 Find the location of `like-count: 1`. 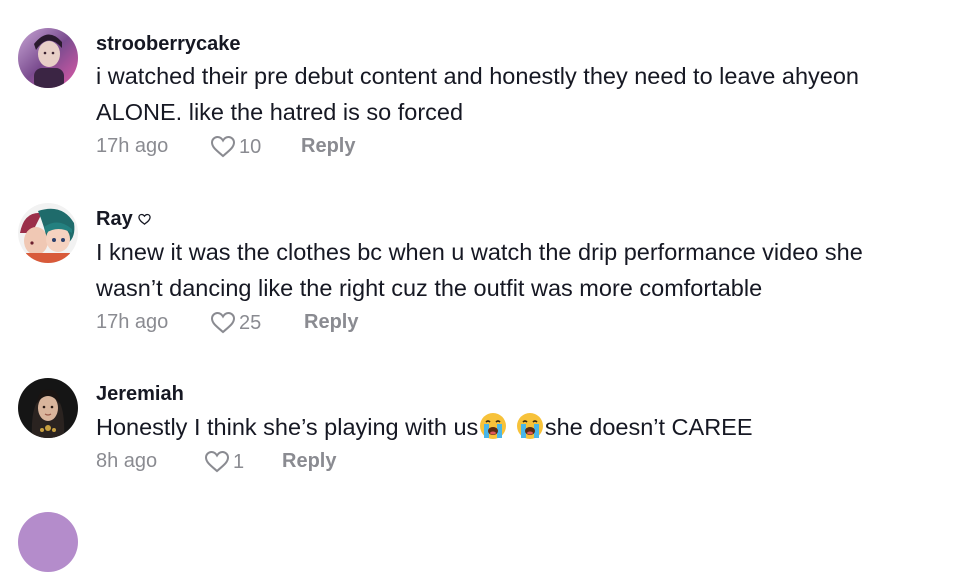

like-count: 1 is located at coordinates (239, 461).